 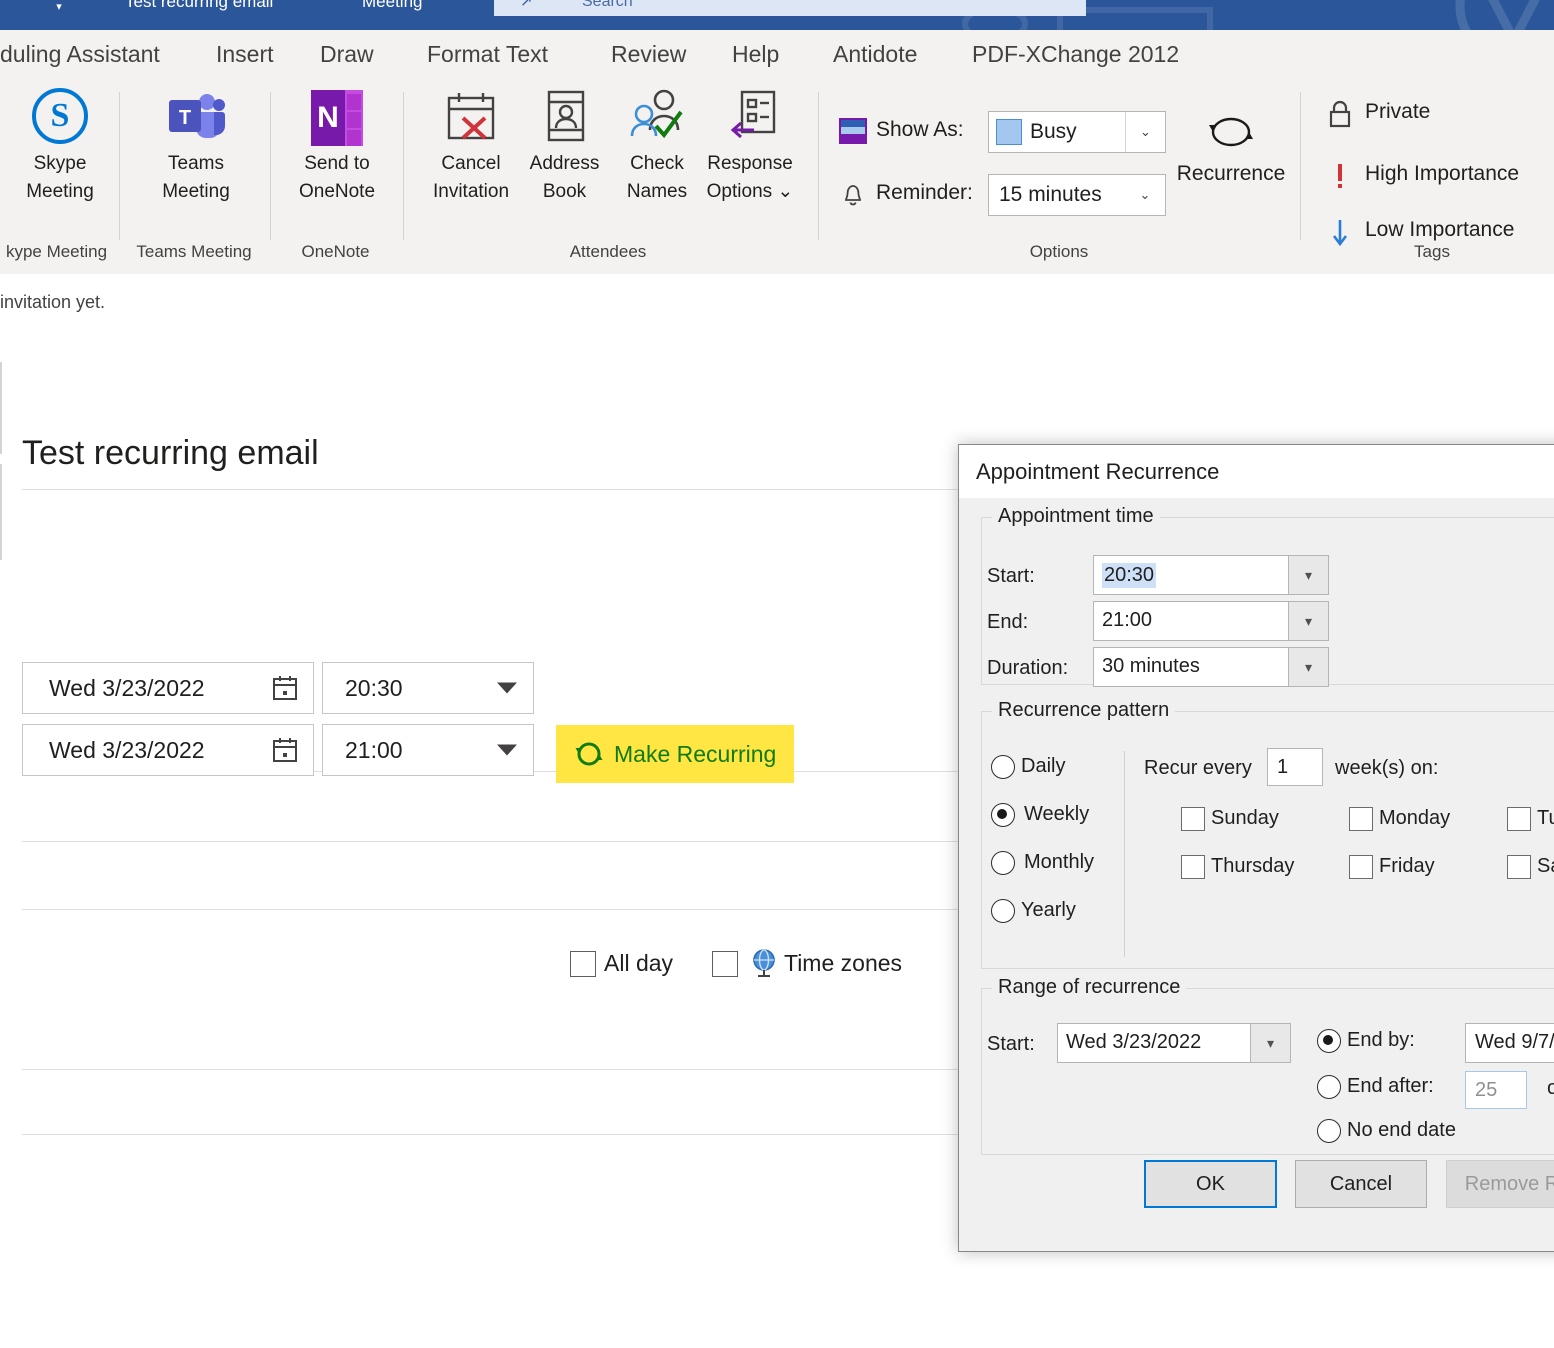 I want to click on end-time-field: 21:00, so click(x=428, y=750).